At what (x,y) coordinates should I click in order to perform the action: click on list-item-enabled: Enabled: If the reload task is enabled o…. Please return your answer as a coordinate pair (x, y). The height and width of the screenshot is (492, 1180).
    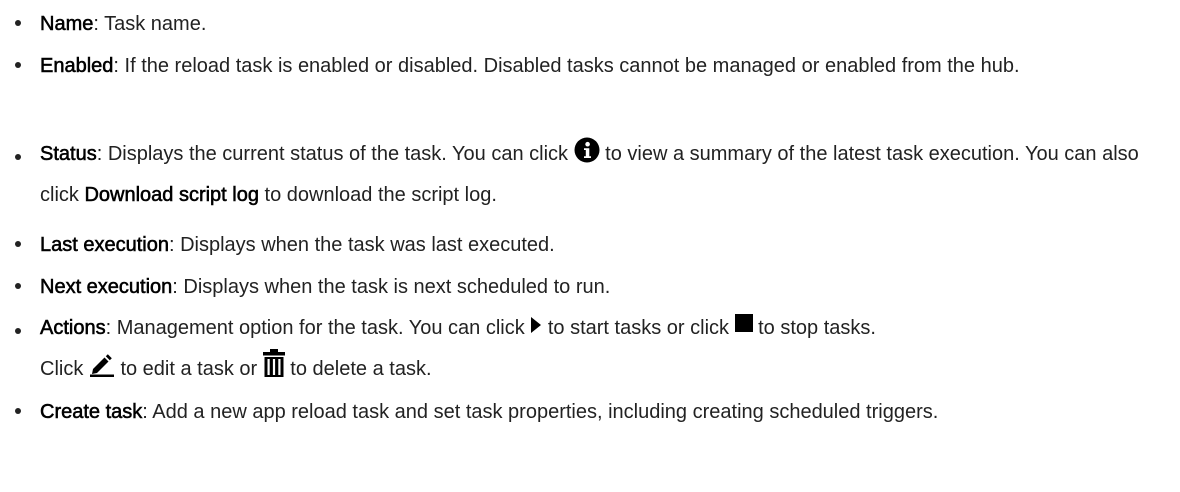
    Looking at the image, I should click on (595, 66).